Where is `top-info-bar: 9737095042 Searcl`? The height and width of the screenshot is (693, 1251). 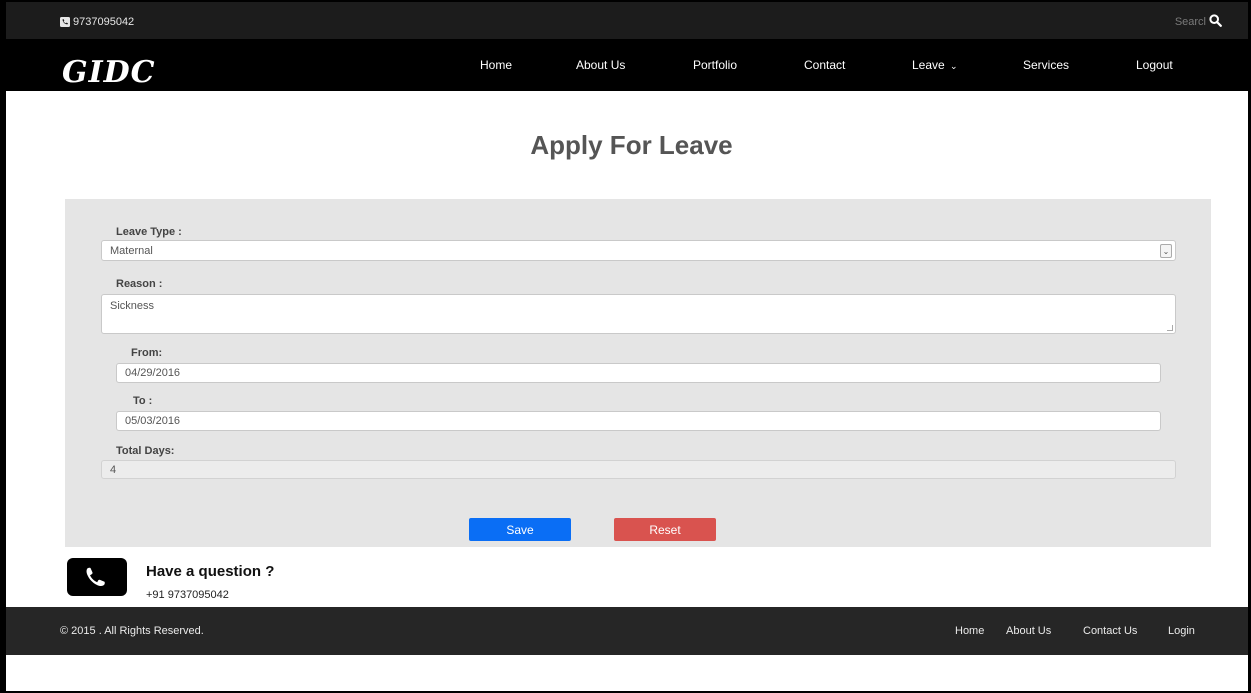 top-info-bar: 9737095042 Searcl is located at coordinates (627, 20).